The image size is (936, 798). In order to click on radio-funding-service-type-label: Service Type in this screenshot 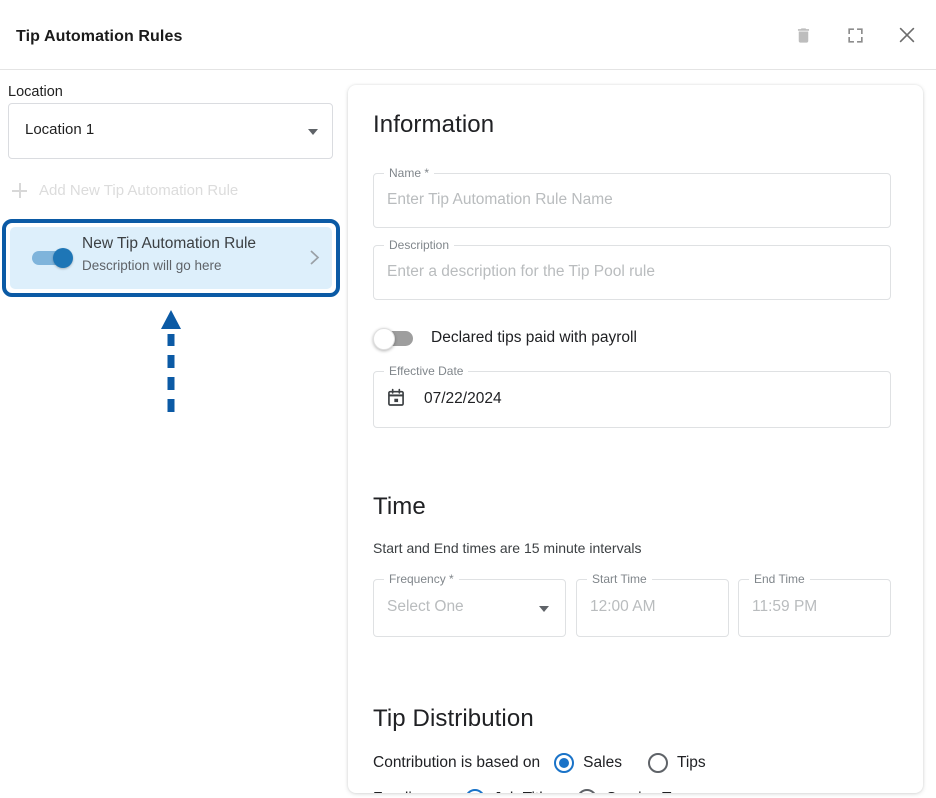, I will do `click(650, 791)`.